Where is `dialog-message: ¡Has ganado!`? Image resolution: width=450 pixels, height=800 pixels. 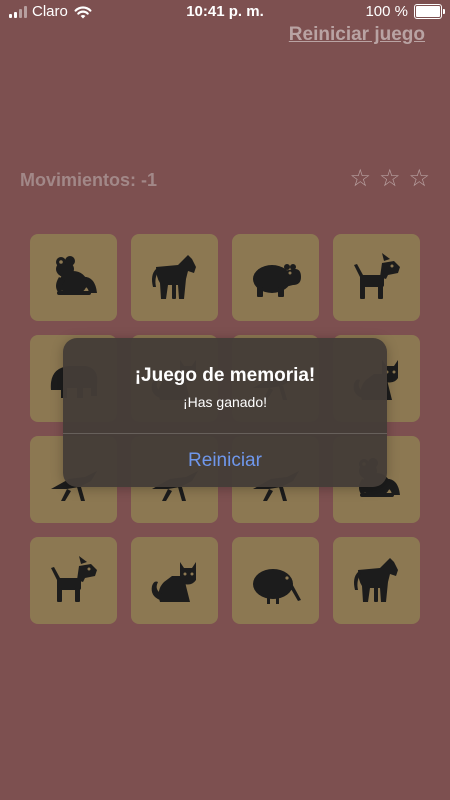
dialog-message: ¡Has ganado! is located at coordinates (225, 402).